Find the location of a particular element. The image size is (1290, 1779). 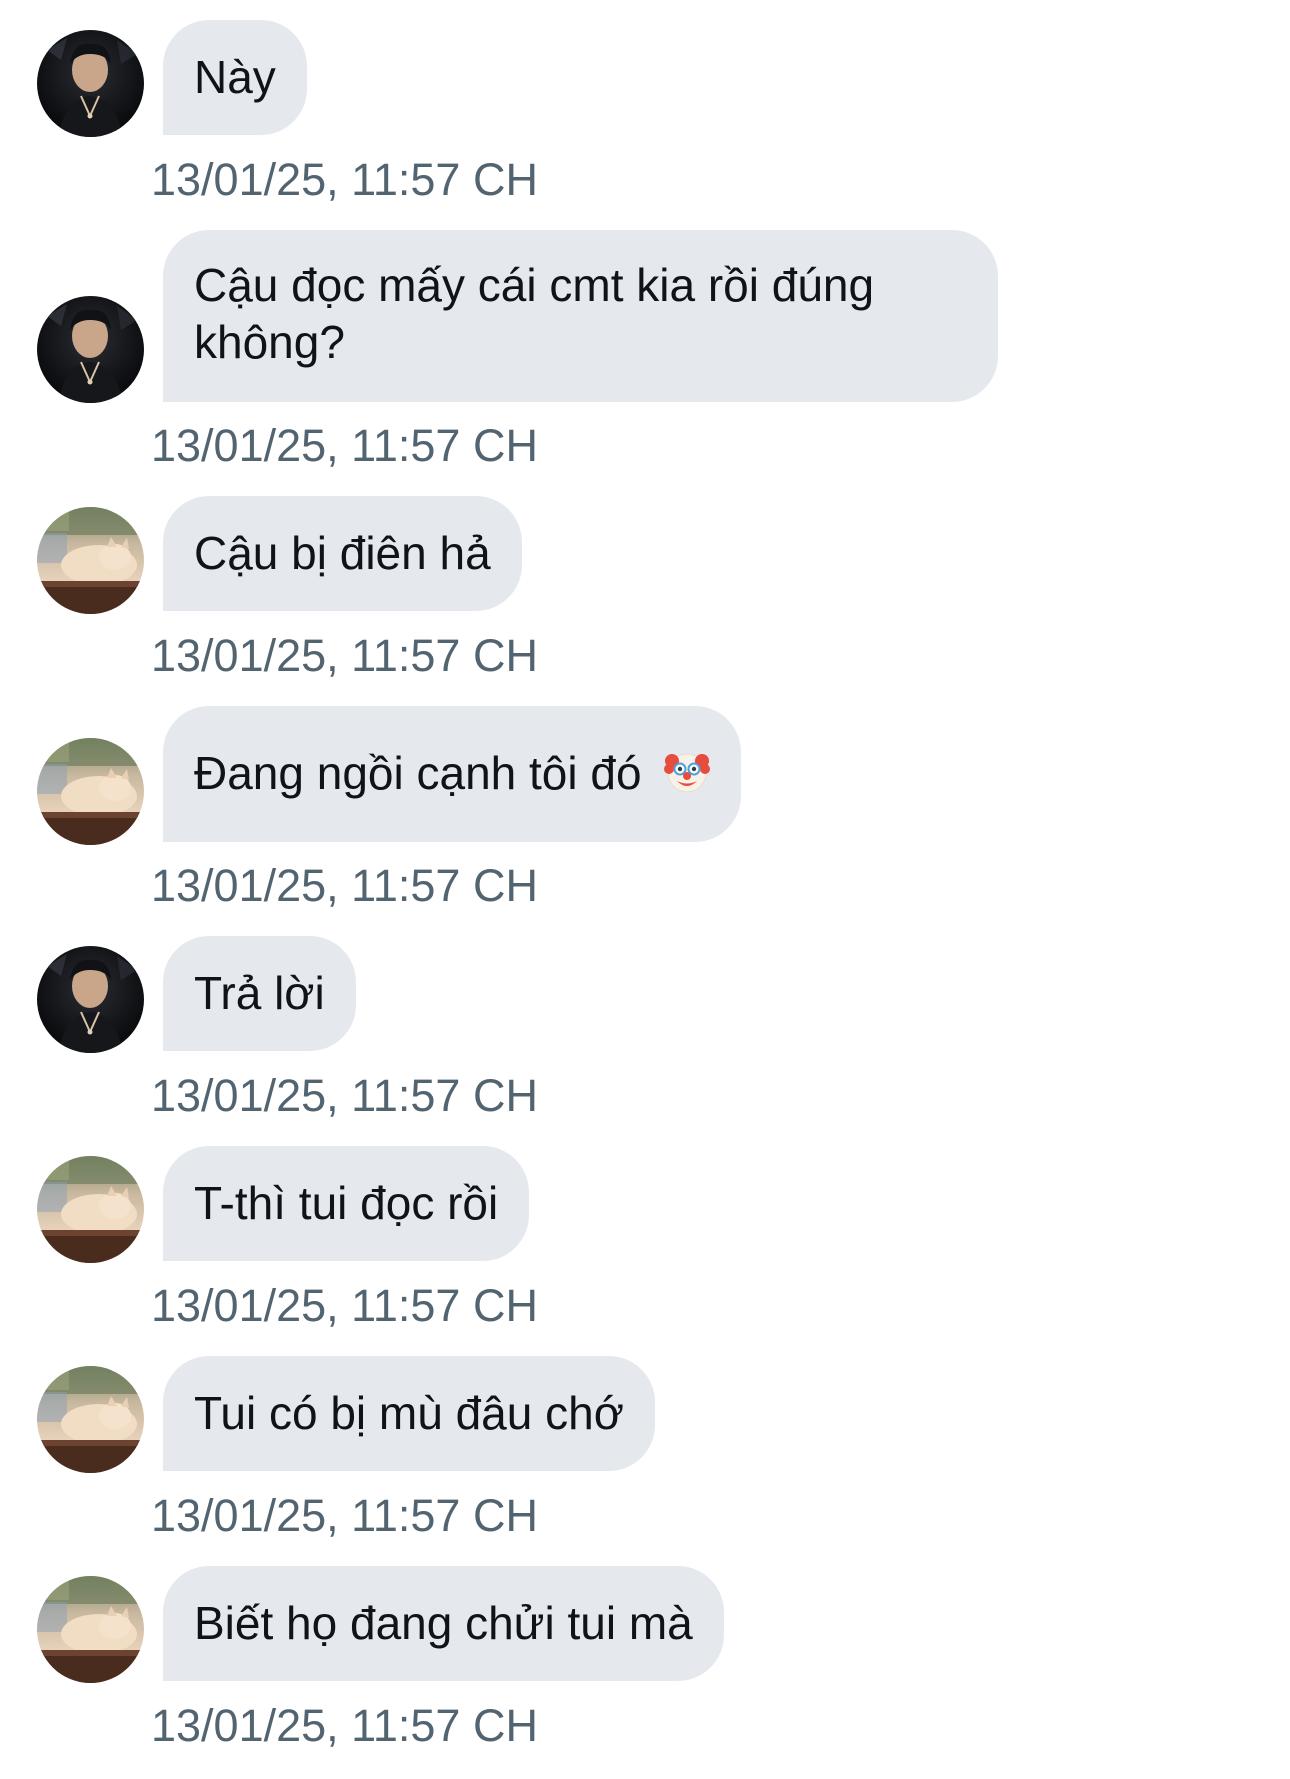

message-text: Cậu bị điên hả is located at coordinates (342, 553).